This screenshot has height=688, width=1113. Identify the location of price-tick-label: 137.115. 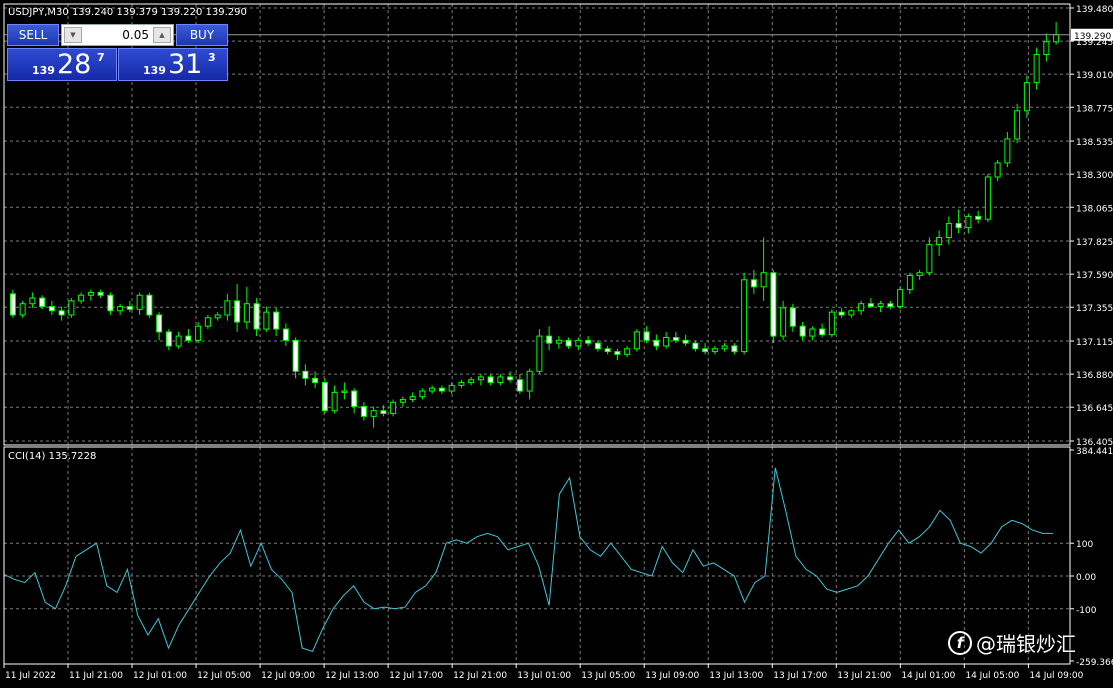
(1094, 343).